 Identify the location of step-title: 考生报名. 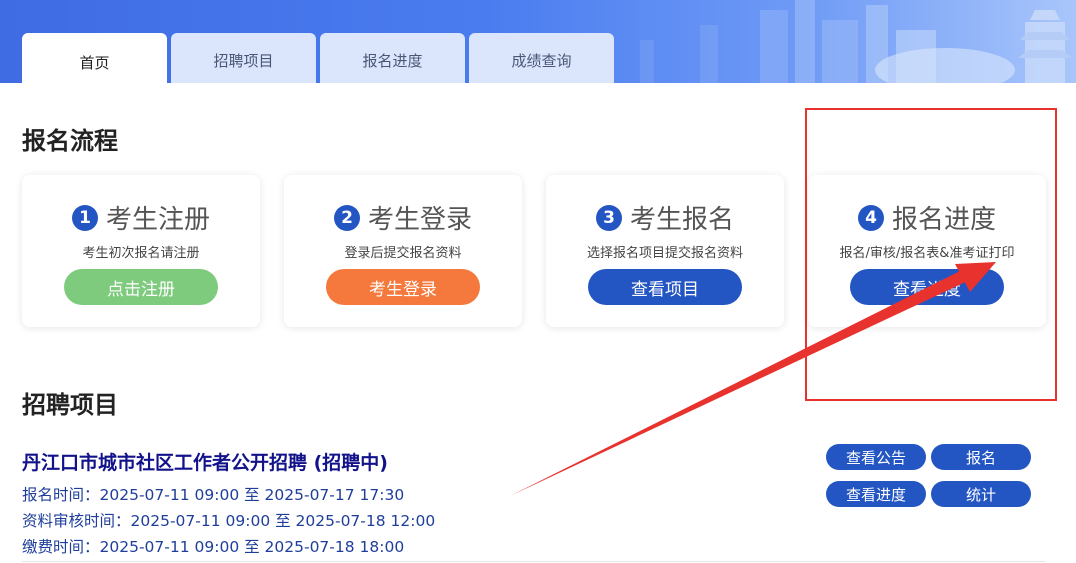
(681, 220).